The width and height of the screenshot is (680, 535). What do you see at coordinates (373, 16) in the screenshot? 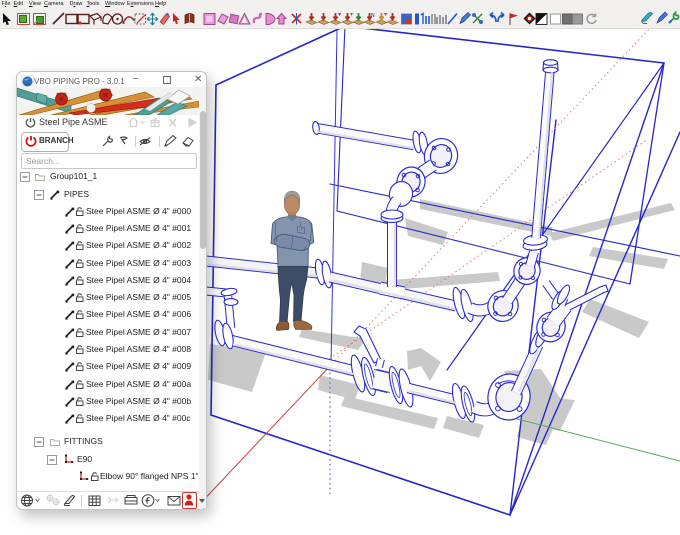
I see `svg-text: N` at bounding box center [373, 16].